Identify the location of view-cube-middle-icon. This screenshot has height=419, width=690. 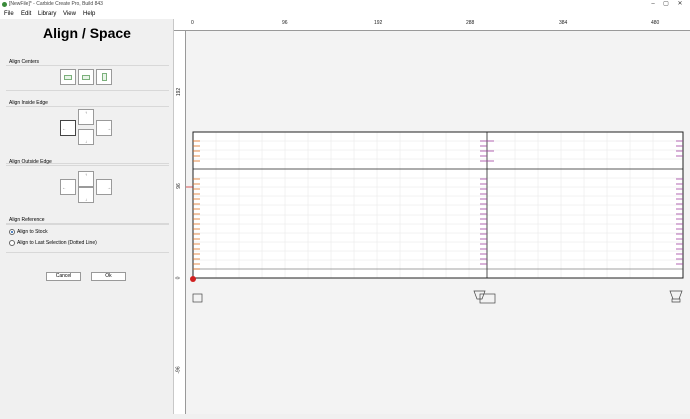
(479, 295).